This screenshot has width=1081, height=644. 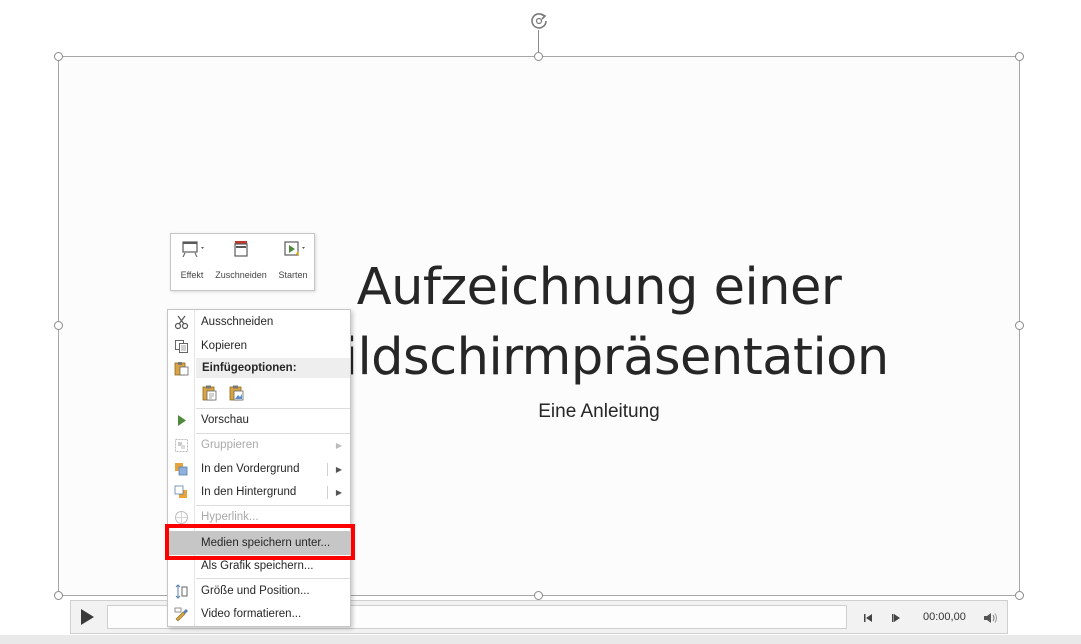 I want to click on start-label: Starten, so click(x=293, y=275).